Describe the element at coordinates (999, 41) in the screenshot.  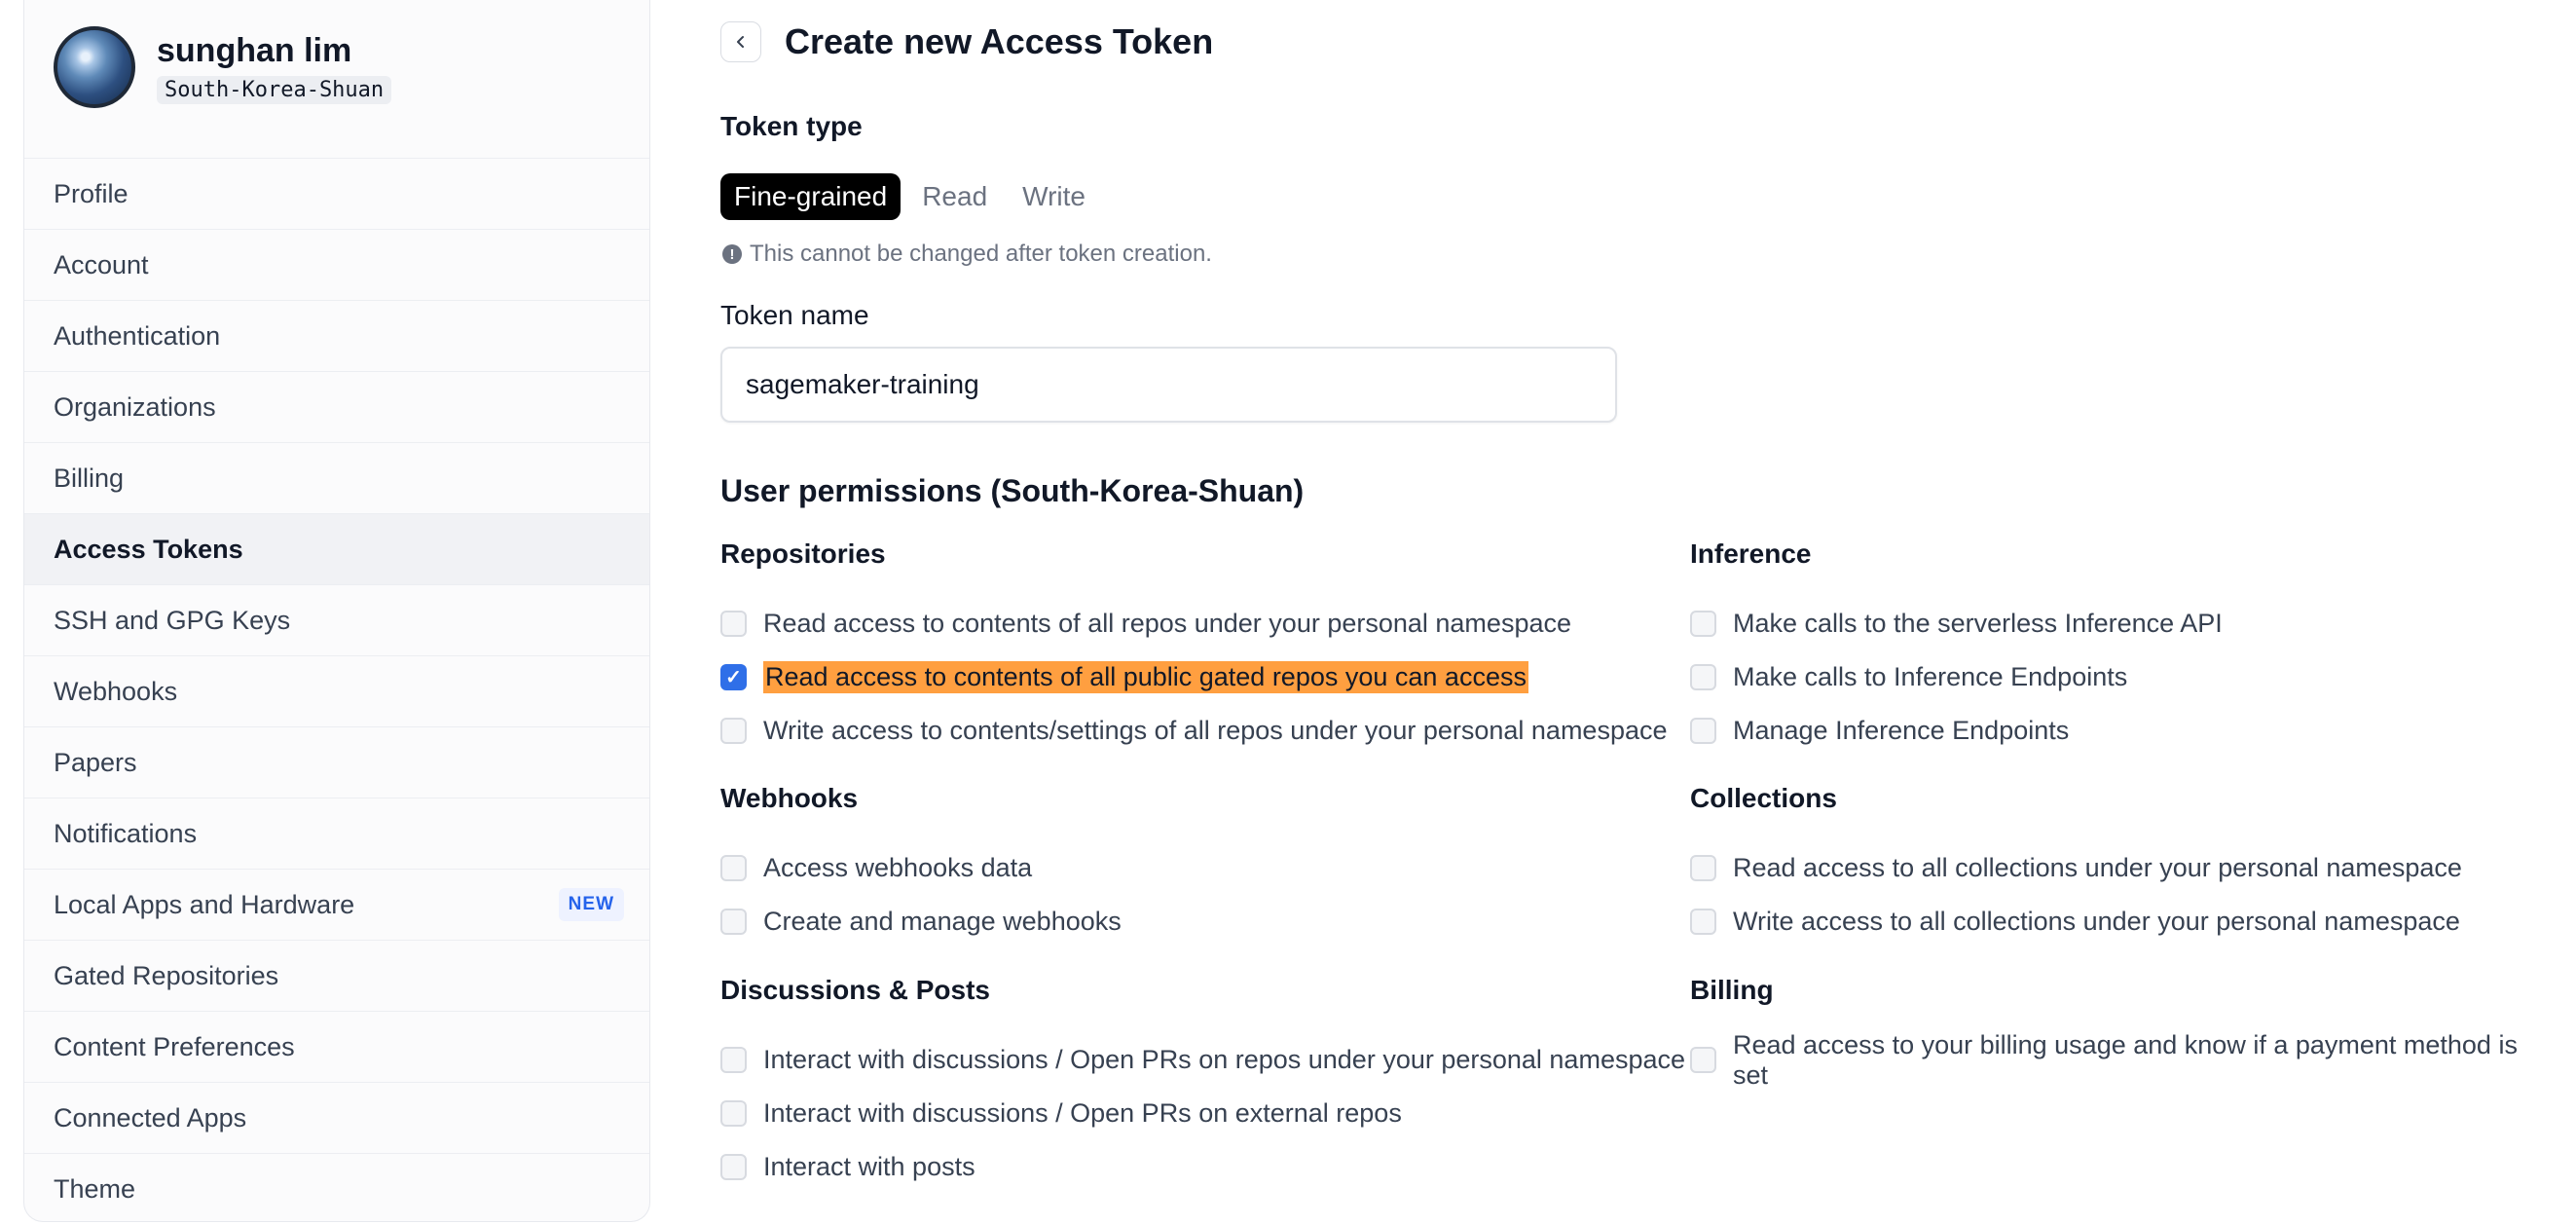
I see `page-title: Create new Access Token` at that location.